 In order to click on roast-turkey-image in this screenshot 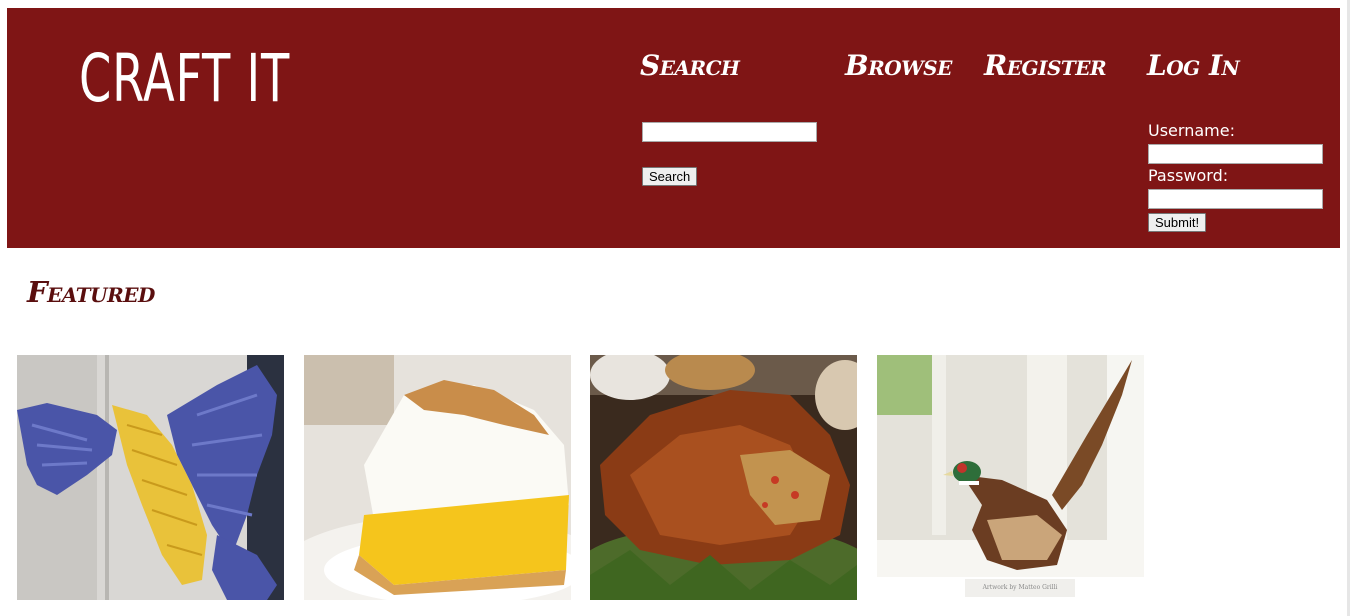, I will do `click(723, 477)`.